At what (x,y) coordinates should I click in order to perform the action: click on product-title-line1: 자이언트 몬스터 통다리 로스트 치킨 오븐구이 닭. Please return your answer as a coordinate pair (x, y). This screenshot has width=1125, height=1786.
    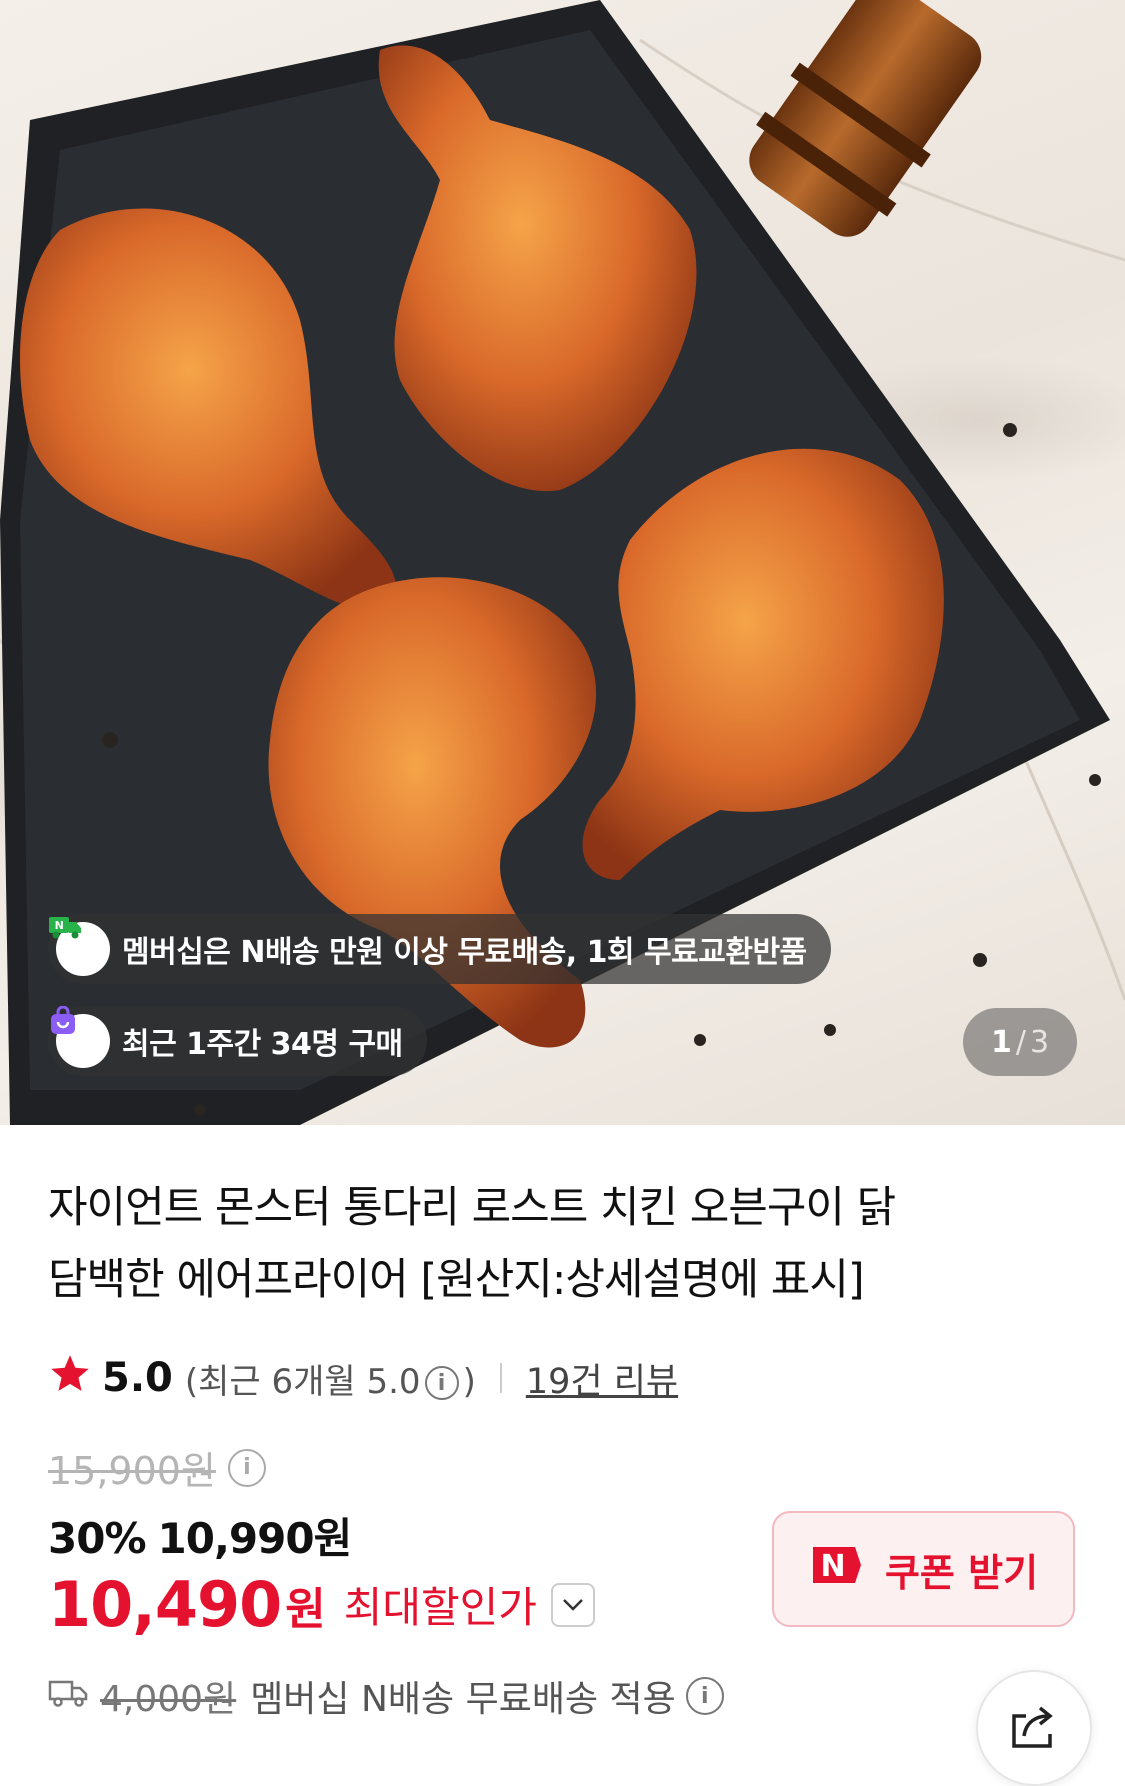
    Looking at the image, I should click on (472, 1208).